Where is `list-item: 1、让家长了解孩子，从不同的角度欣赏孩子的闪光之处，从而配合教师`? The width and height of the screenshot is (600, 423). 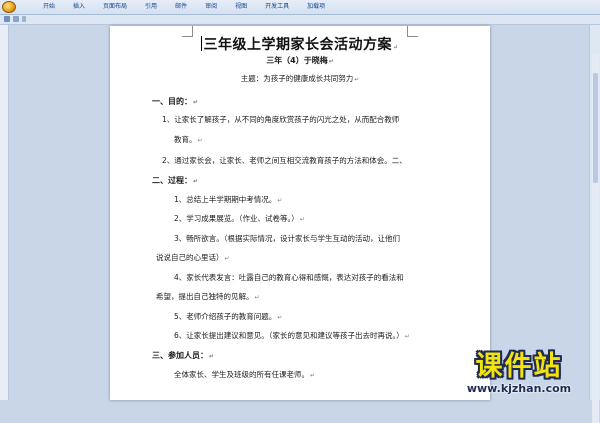 list-item: 1、让家长了解孩子，从不同的角度欣赏孩子的闪光之处，从而配合教师 is located at coordinates (281, 119).